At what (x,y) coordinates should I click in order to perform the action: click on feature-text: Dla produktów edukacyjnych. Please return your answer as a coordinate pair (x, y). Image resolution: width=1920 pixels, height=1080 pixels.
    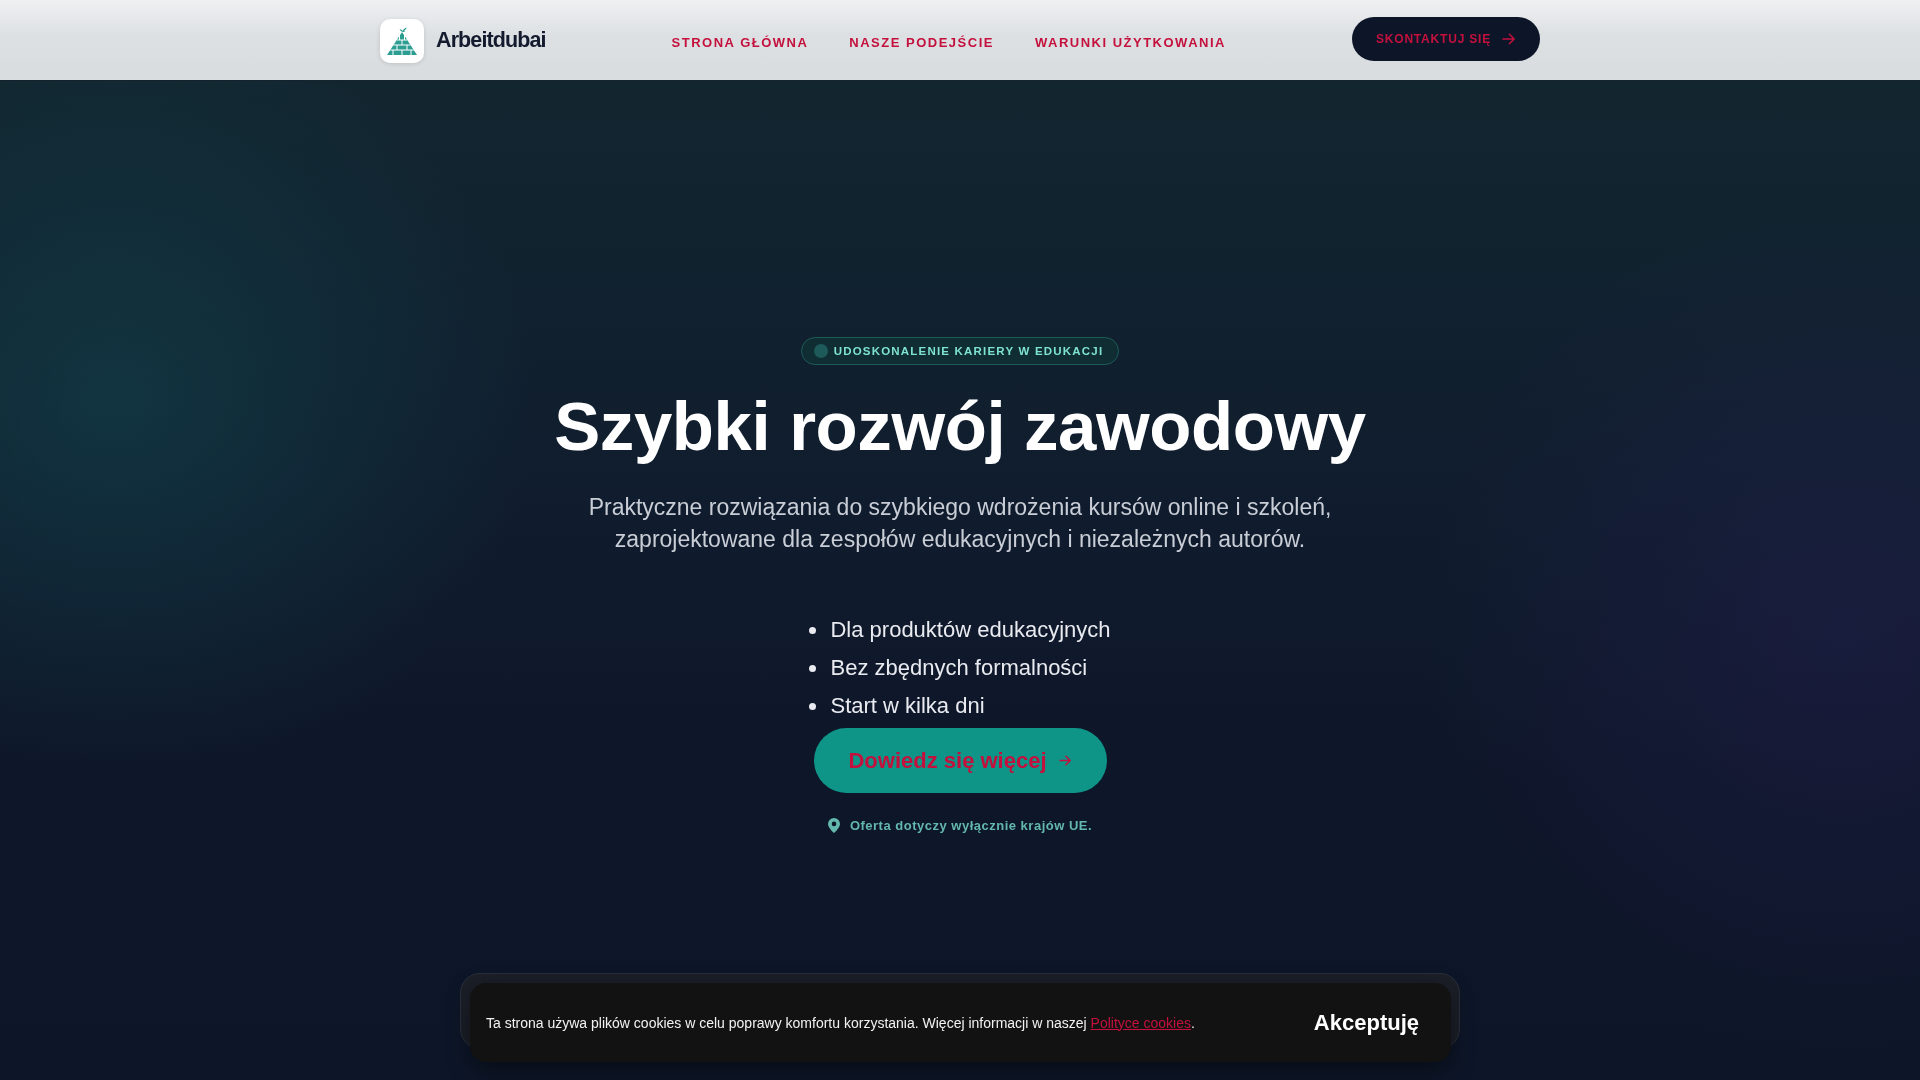
    Looking at the image, I should click on (970, 630).